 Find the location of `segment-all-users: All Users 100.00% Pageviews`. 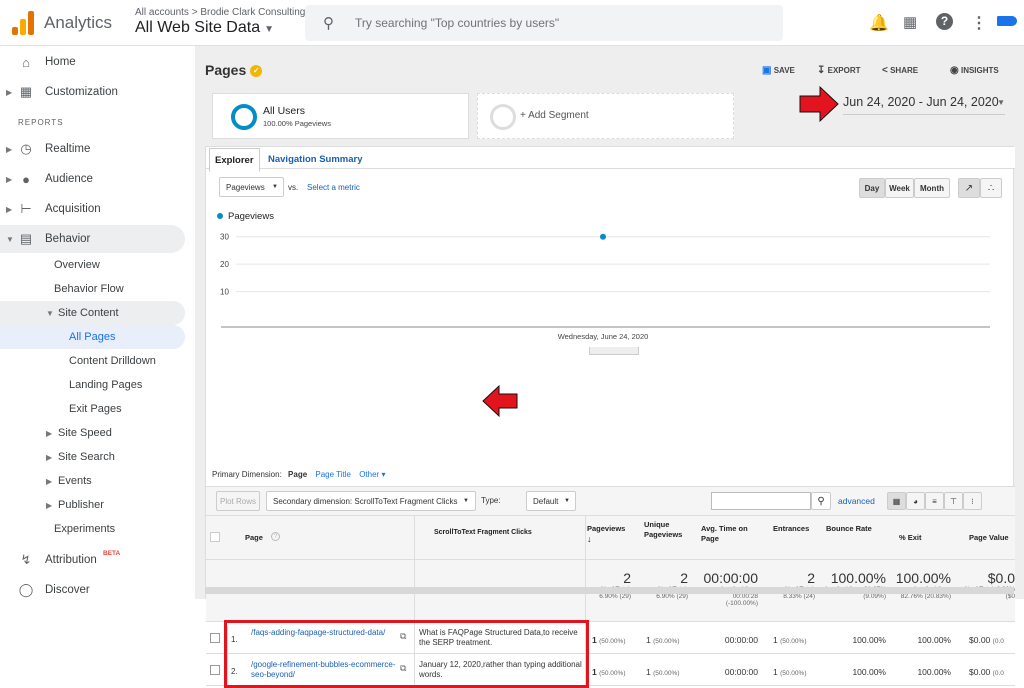

segment-all-users: All Users 100.00% Pageviews is located at coordinates (340, 116).